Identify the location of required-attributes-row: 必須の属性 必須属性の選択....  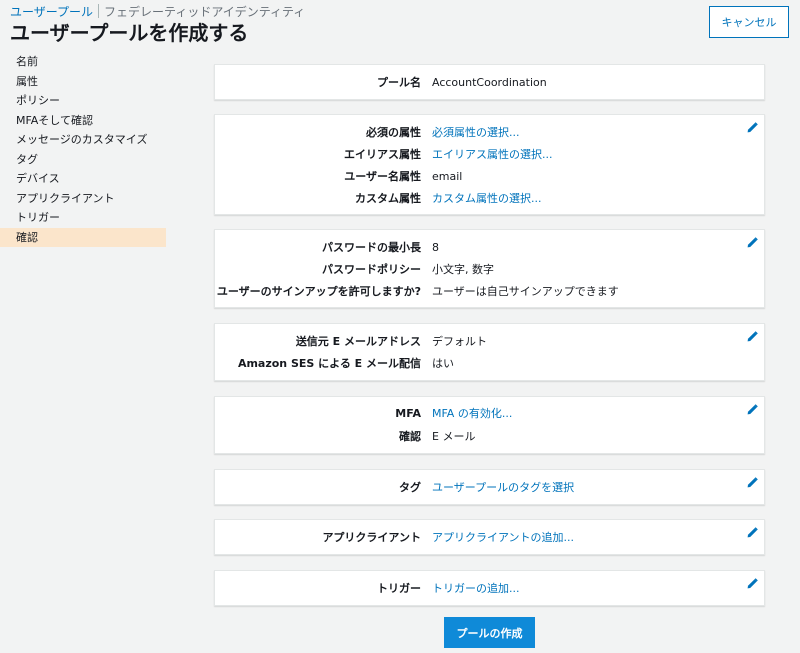
(489, 133).